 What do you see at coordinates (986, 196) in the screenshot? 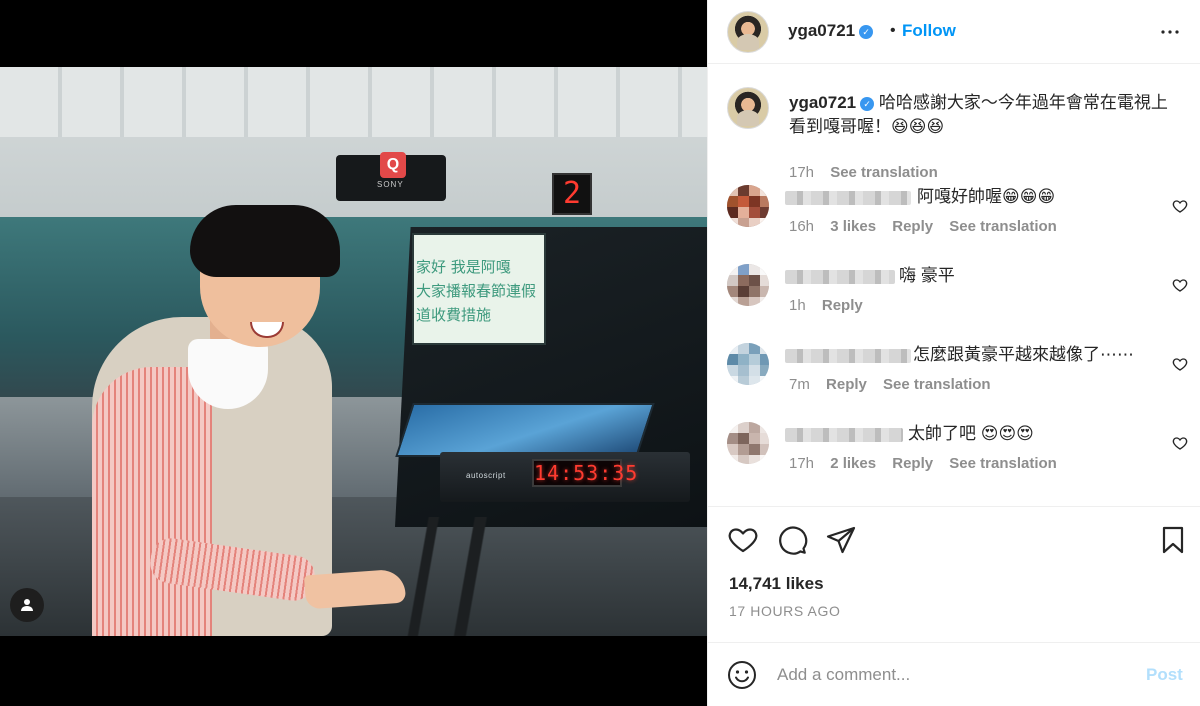
I see `comment-text: 阿嘎好帥喔😁😁😁` at bounding box center [986, 196].